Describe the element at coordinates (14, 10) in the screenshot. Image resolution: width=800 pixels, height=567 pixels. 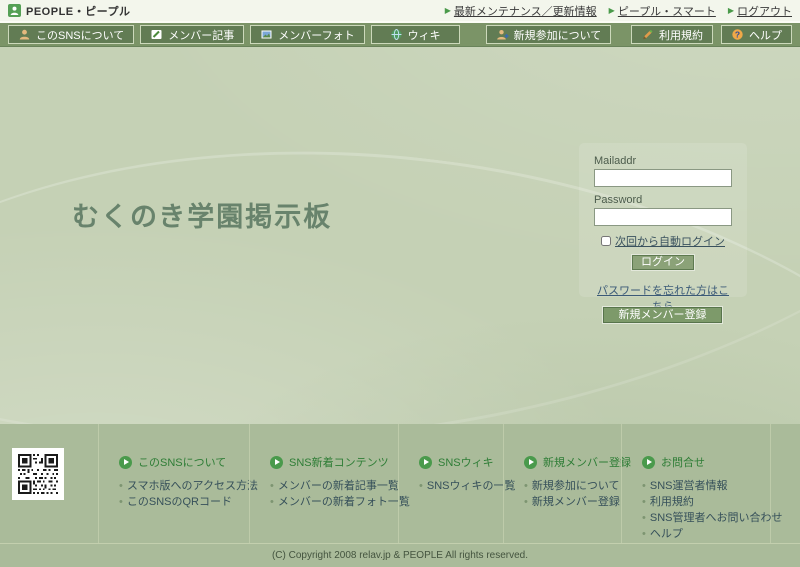
I see `people-logo-icon` at that location.